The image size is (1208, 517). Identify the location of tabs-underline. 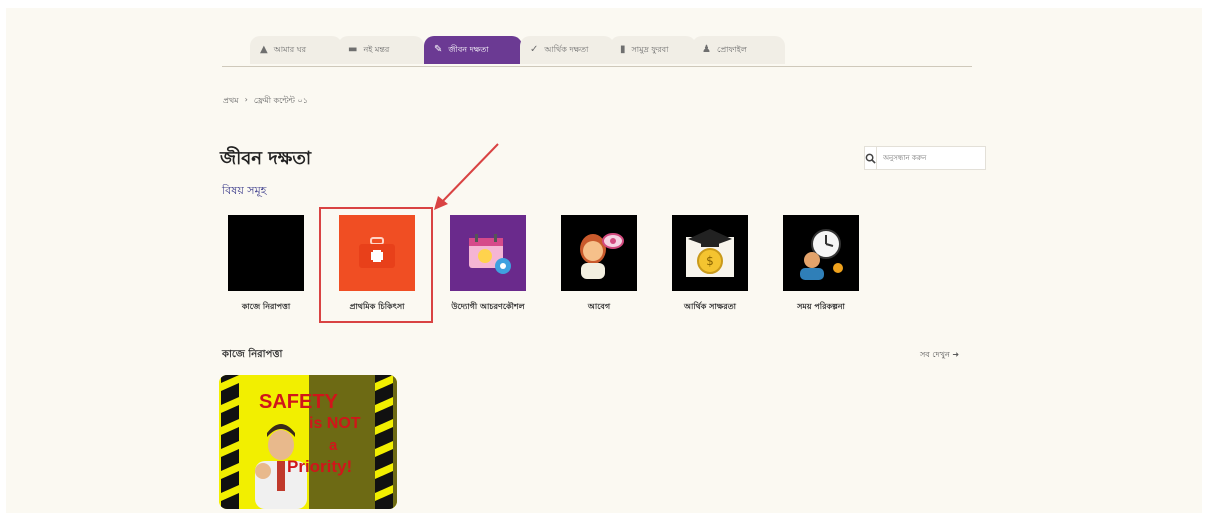
(597, 66).